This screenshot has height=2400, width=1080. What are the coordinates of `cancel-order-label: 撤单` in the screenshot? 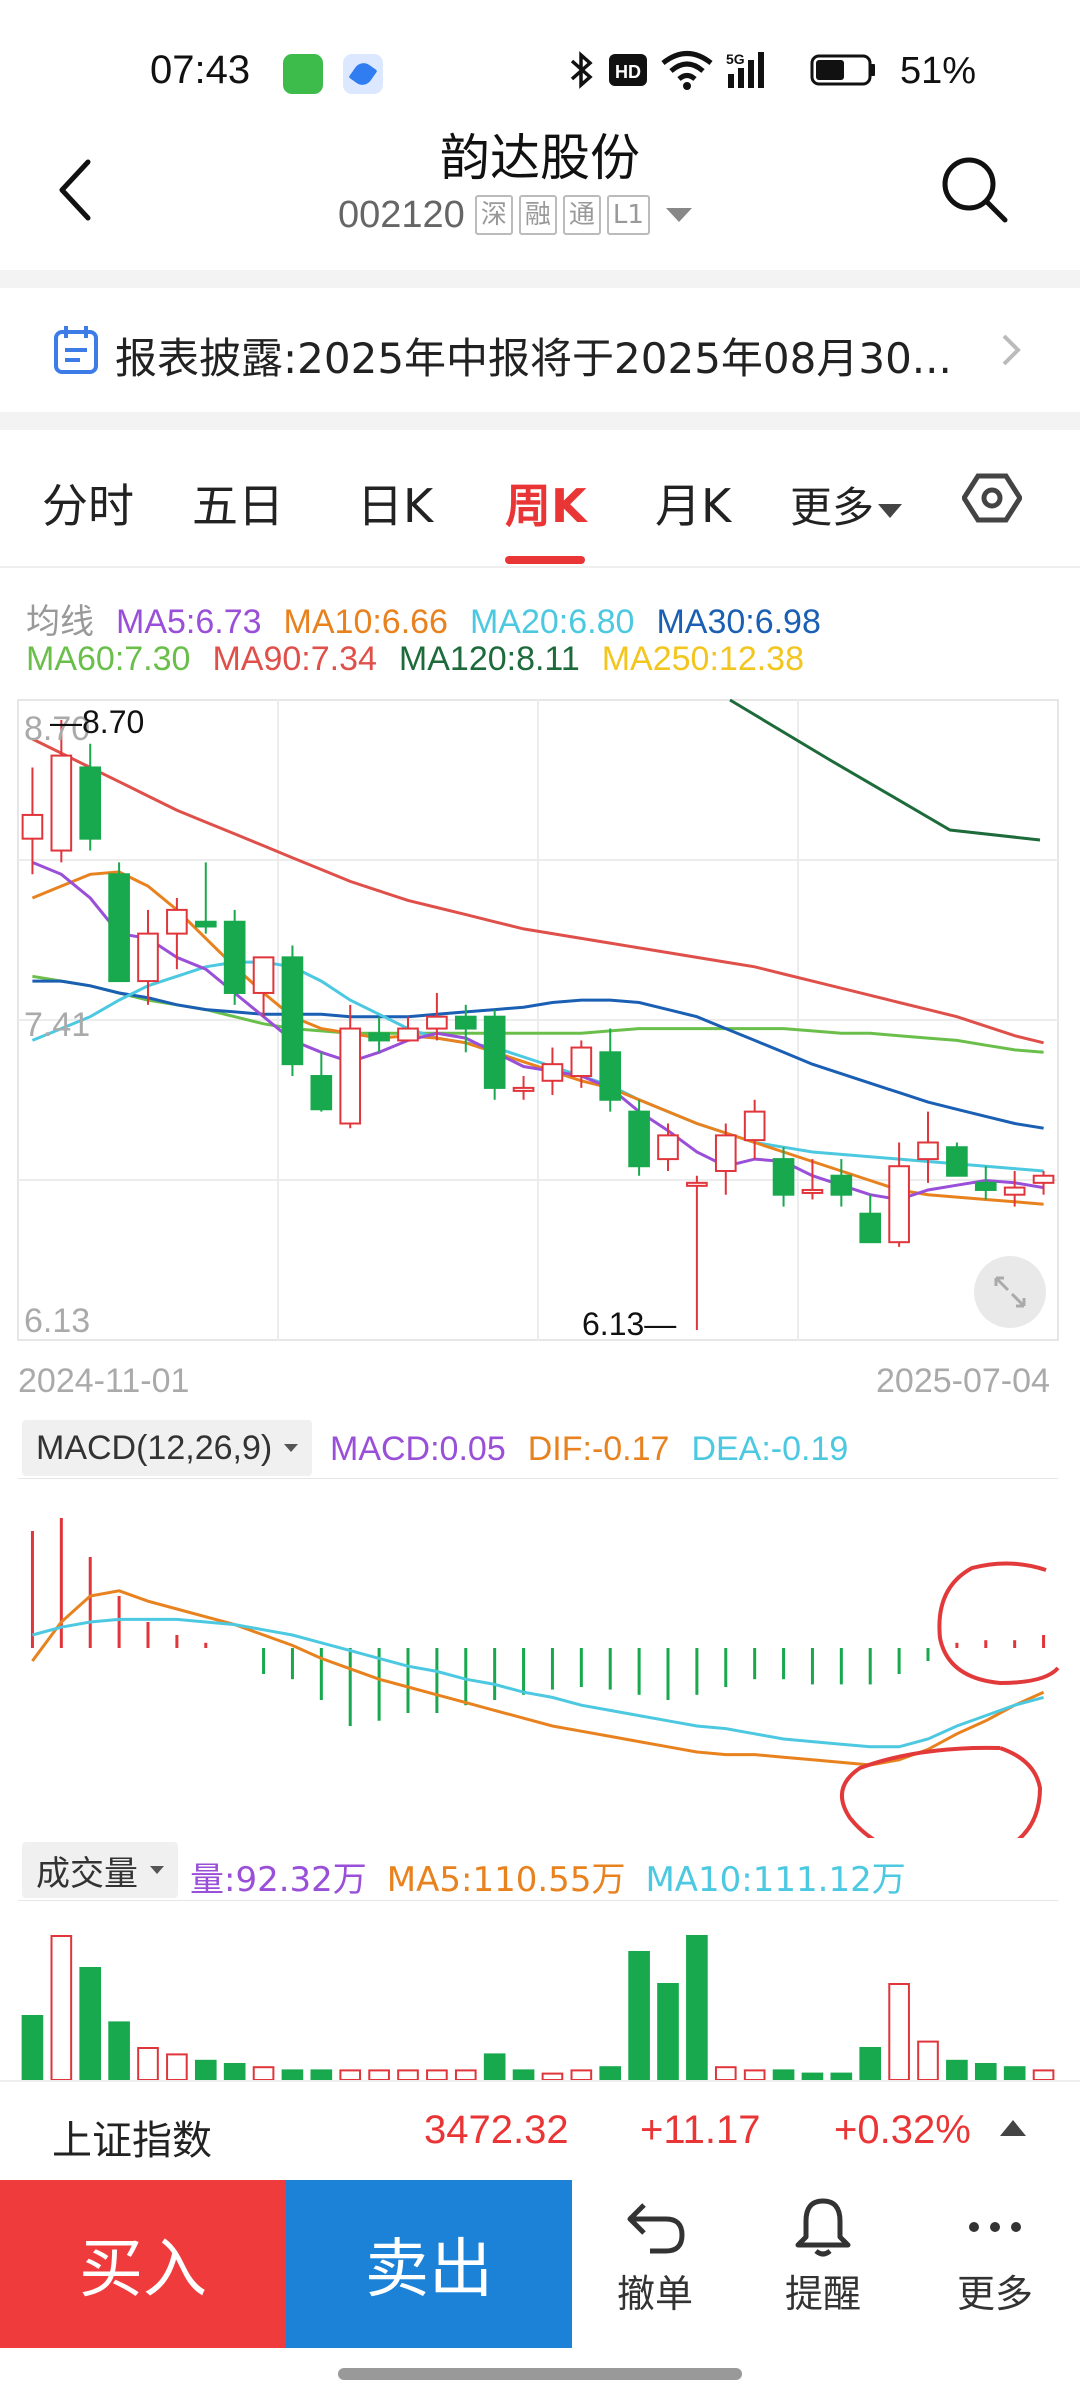 It's located at (654, 2294).